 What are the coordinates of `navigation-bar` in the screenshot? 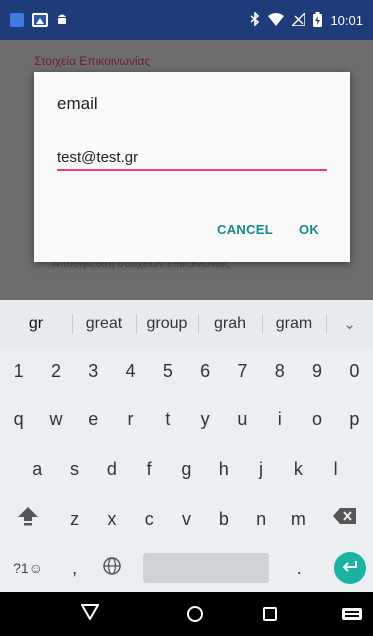 It's located at (186, 614).